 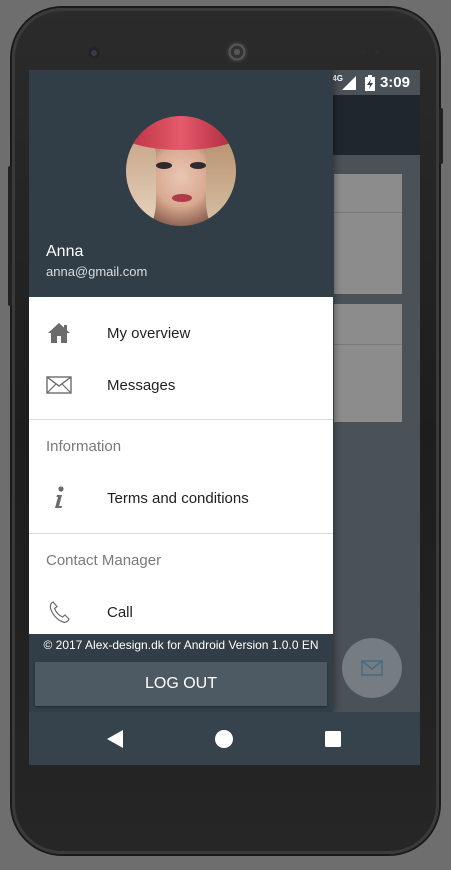 What do you see at coordinates (10, 236) in the screenshot?
I see `volume-button` at bounding box center [10, 236].